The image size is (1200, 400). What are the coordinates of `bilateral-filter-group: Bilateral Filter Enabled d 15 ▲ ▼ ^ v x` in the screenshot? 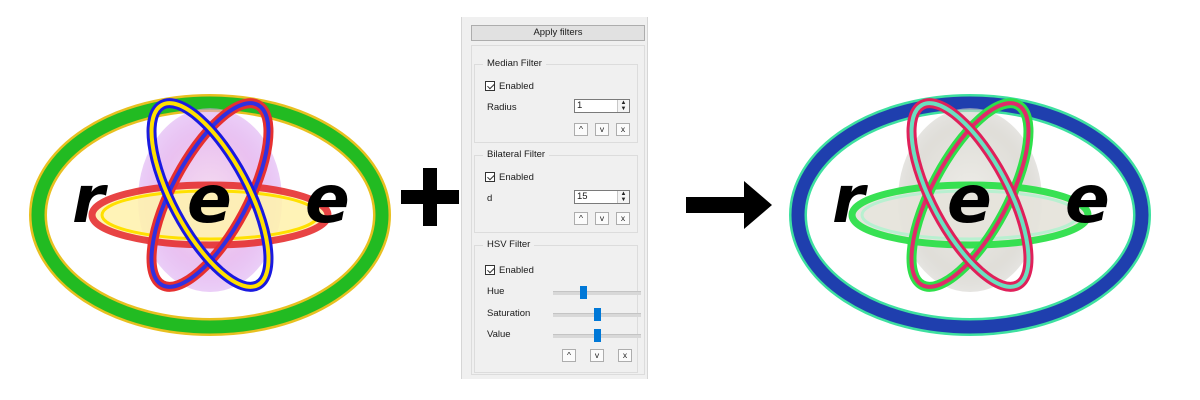 It's located at (556, 191).